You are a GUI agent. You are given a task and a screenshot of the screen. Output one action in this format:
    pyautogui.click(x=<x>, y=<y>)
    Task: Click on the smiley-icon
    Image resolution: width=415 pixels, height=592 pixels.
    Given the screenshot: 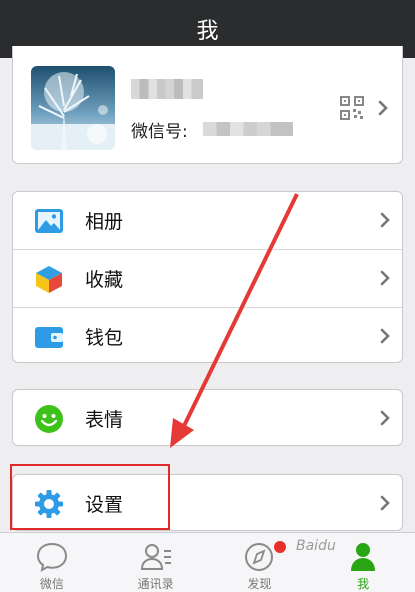 What is the action you would take?
    pyautogui.click(x=49, y=418)
    